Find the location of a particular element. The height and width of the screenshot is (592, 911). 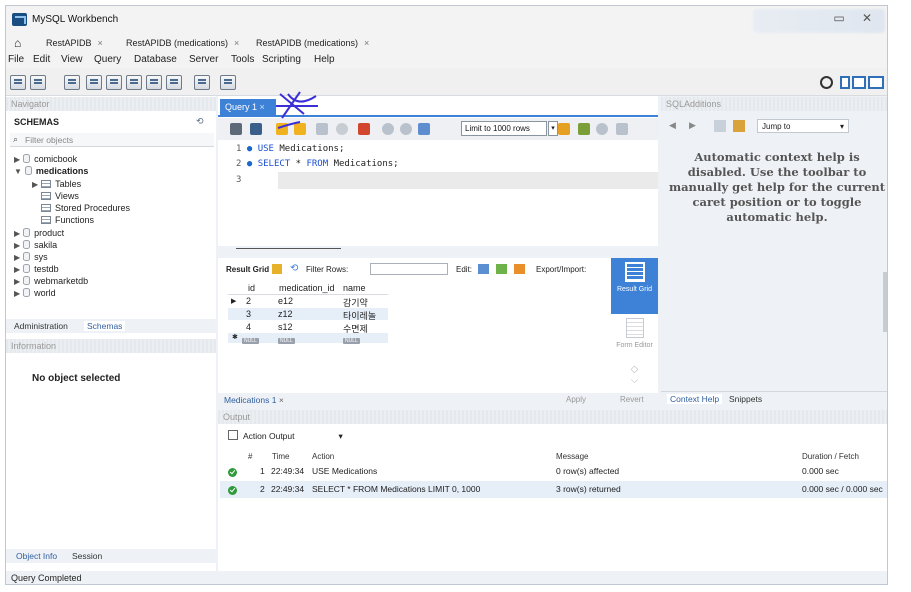

find-icon is located at coordinates (602, 129).